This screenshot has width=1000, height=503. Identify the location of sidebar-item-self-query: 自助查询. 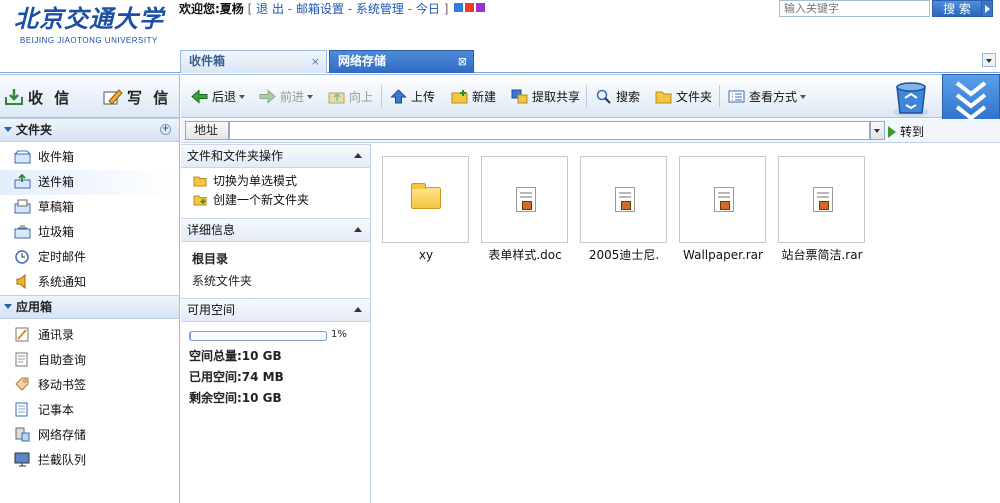
(89, 360).